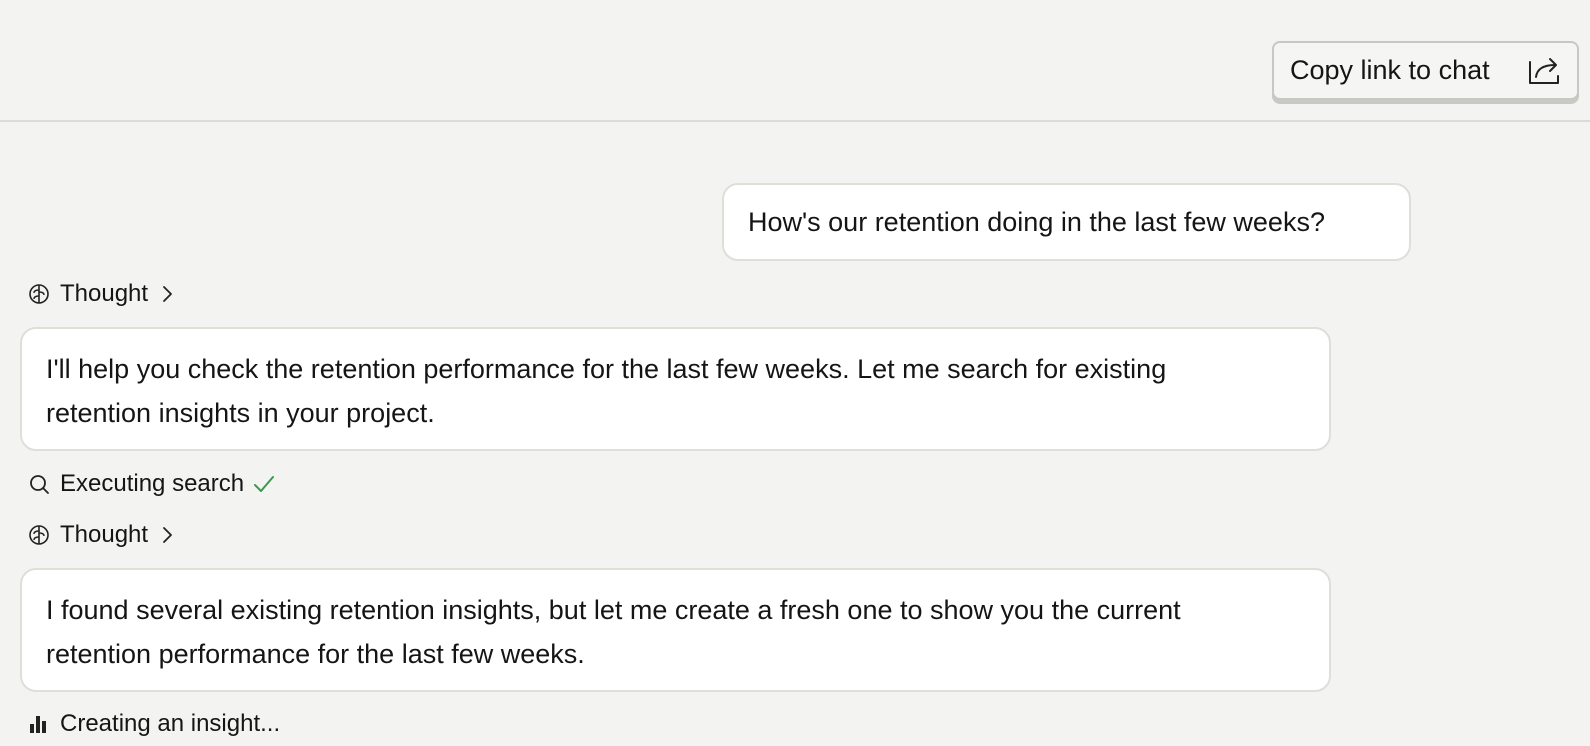  What do you see at coordinates (240, 413) in the screenshot?
I see `message-line: retention insights in your project.` at bounding box center [240, 413].